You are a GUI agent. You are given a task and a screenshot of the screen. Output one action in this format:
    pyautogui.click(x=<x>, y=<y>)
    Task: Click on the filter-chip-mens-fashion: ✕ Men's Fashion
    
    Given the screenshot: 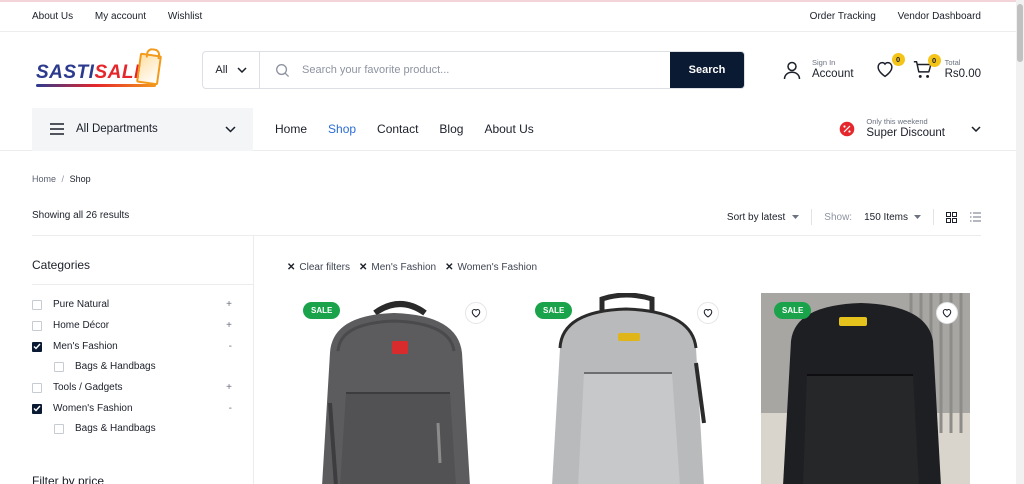 What is the action you would take?
    pyautogui.click(x=397, y=267)
    